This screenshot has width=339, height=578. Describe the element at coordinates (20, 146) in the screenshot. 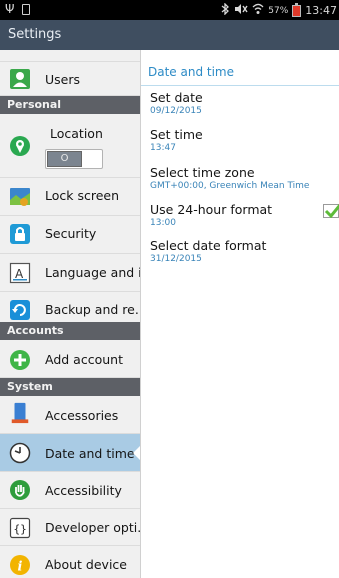

I see `location-icon` at that location.